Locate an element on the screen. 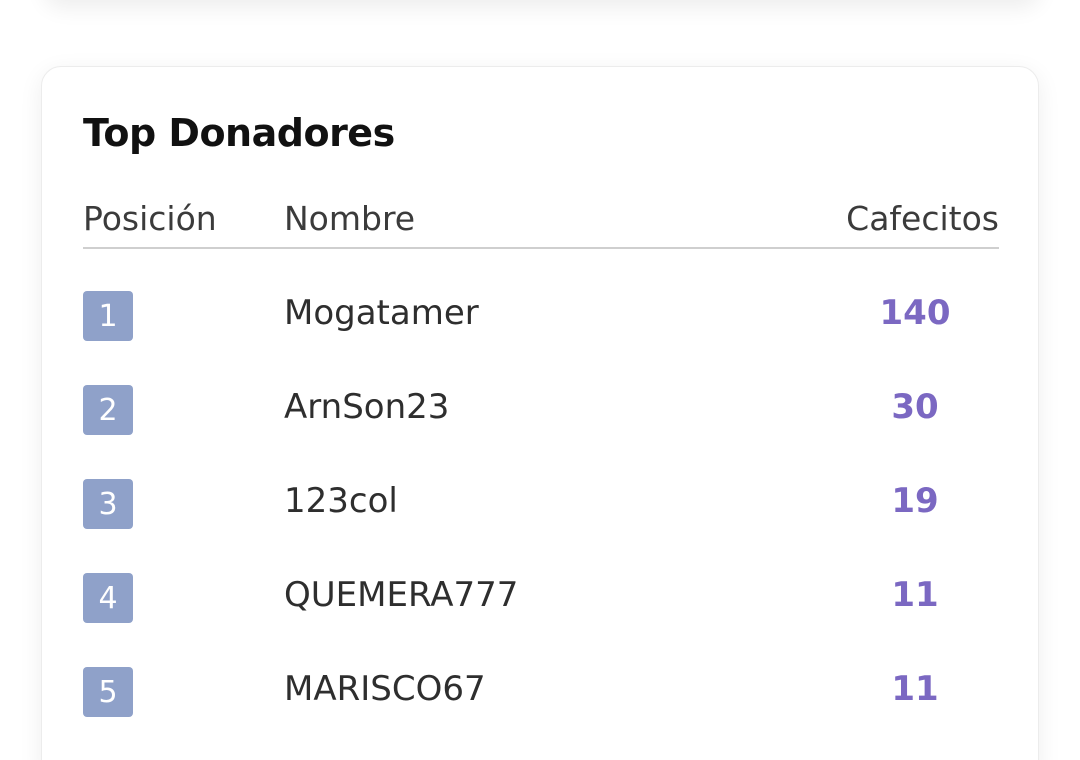  rank-badge: 5 is located at coordinates (108, 692).